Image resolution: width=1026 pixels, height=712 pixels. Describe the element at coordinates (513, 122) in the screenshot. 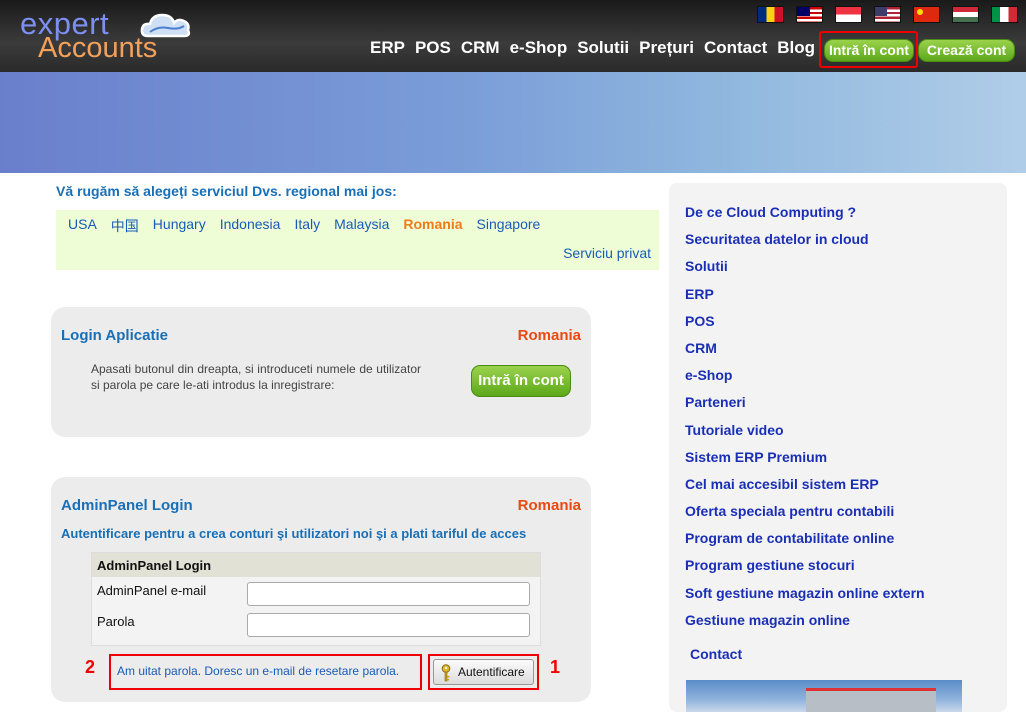

I see `hero-banner` at that location.